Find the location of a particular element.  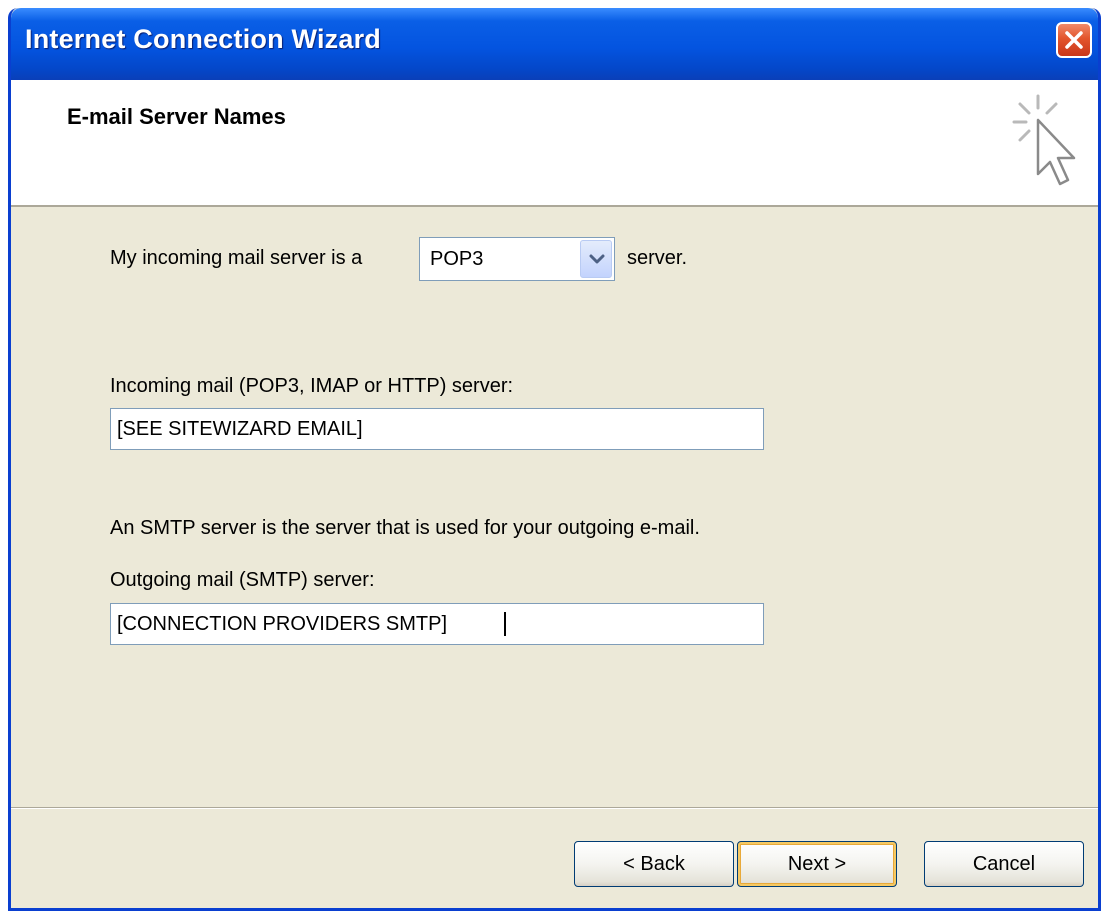

back-button: < Back is located at coordinates (654, 864).